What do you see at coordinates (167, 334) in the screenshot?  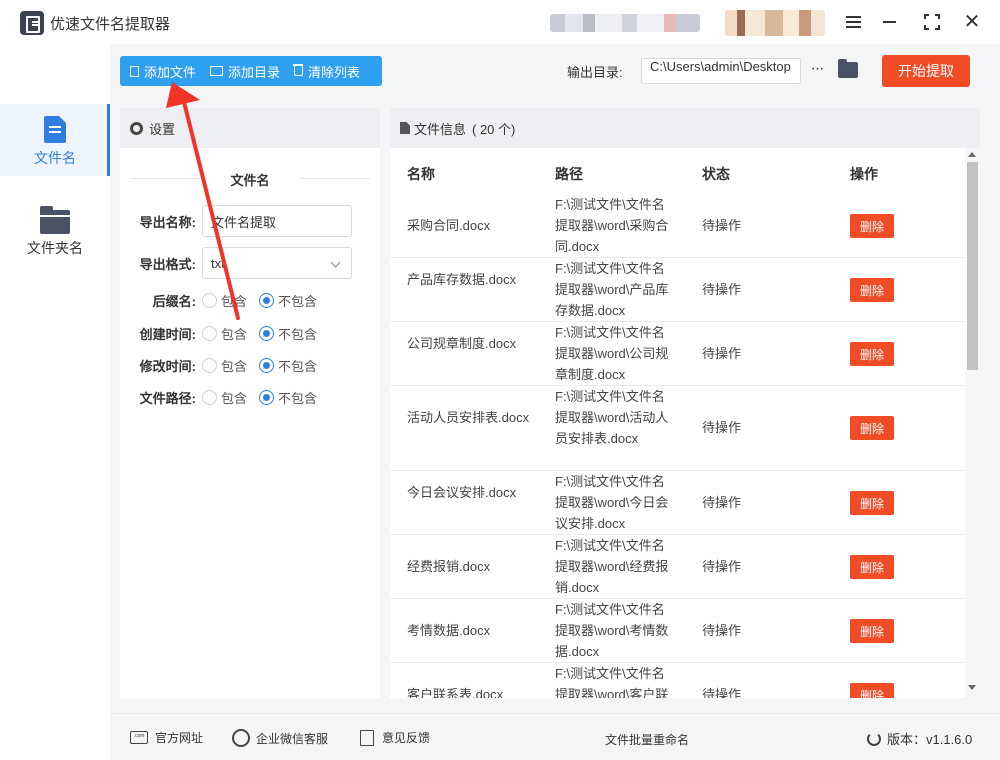 I see `option-label: 创建时间:` at bounding box center [167, 334].